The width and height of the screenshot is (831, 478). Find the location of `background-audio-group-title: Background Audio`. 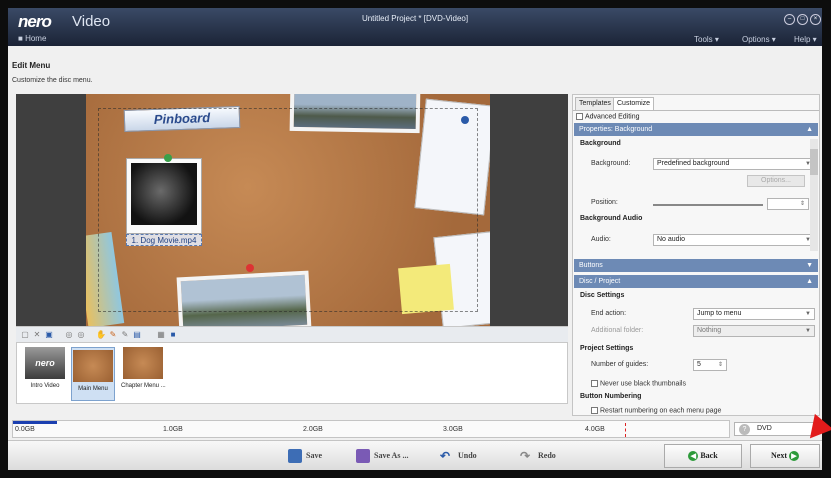

background-audio-group-title: Background Audio is located at coordinates (611, 218).